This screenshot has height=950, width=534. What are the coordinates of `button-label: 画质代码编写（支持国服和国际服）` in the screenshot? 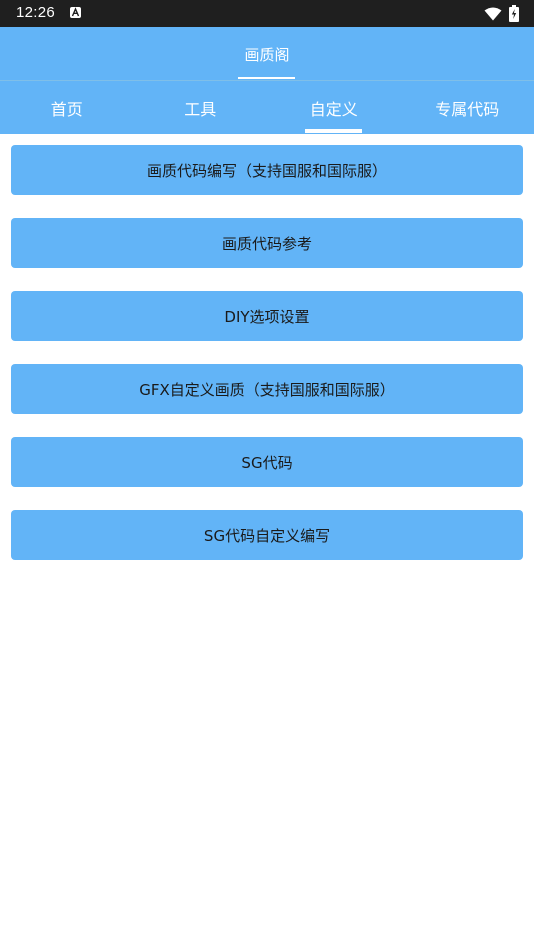 It's located at (266, 170).